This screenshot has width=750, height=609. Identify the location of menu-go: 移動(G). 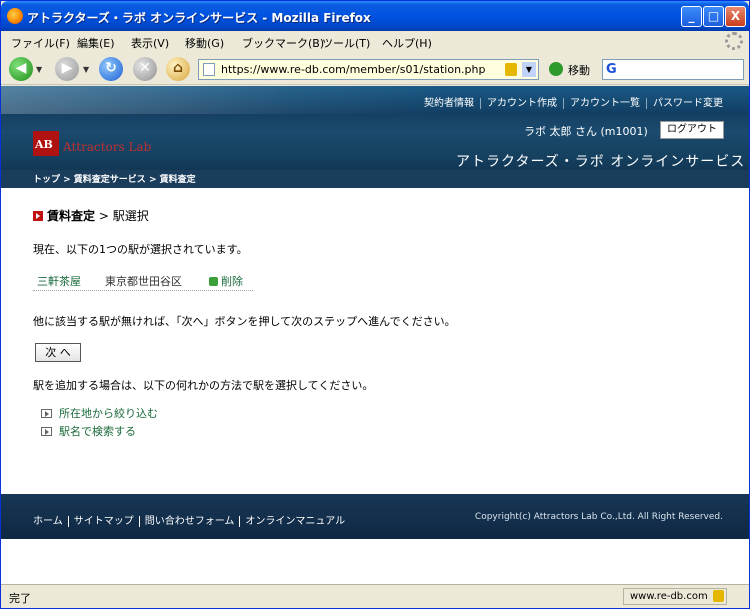
(204, 43).